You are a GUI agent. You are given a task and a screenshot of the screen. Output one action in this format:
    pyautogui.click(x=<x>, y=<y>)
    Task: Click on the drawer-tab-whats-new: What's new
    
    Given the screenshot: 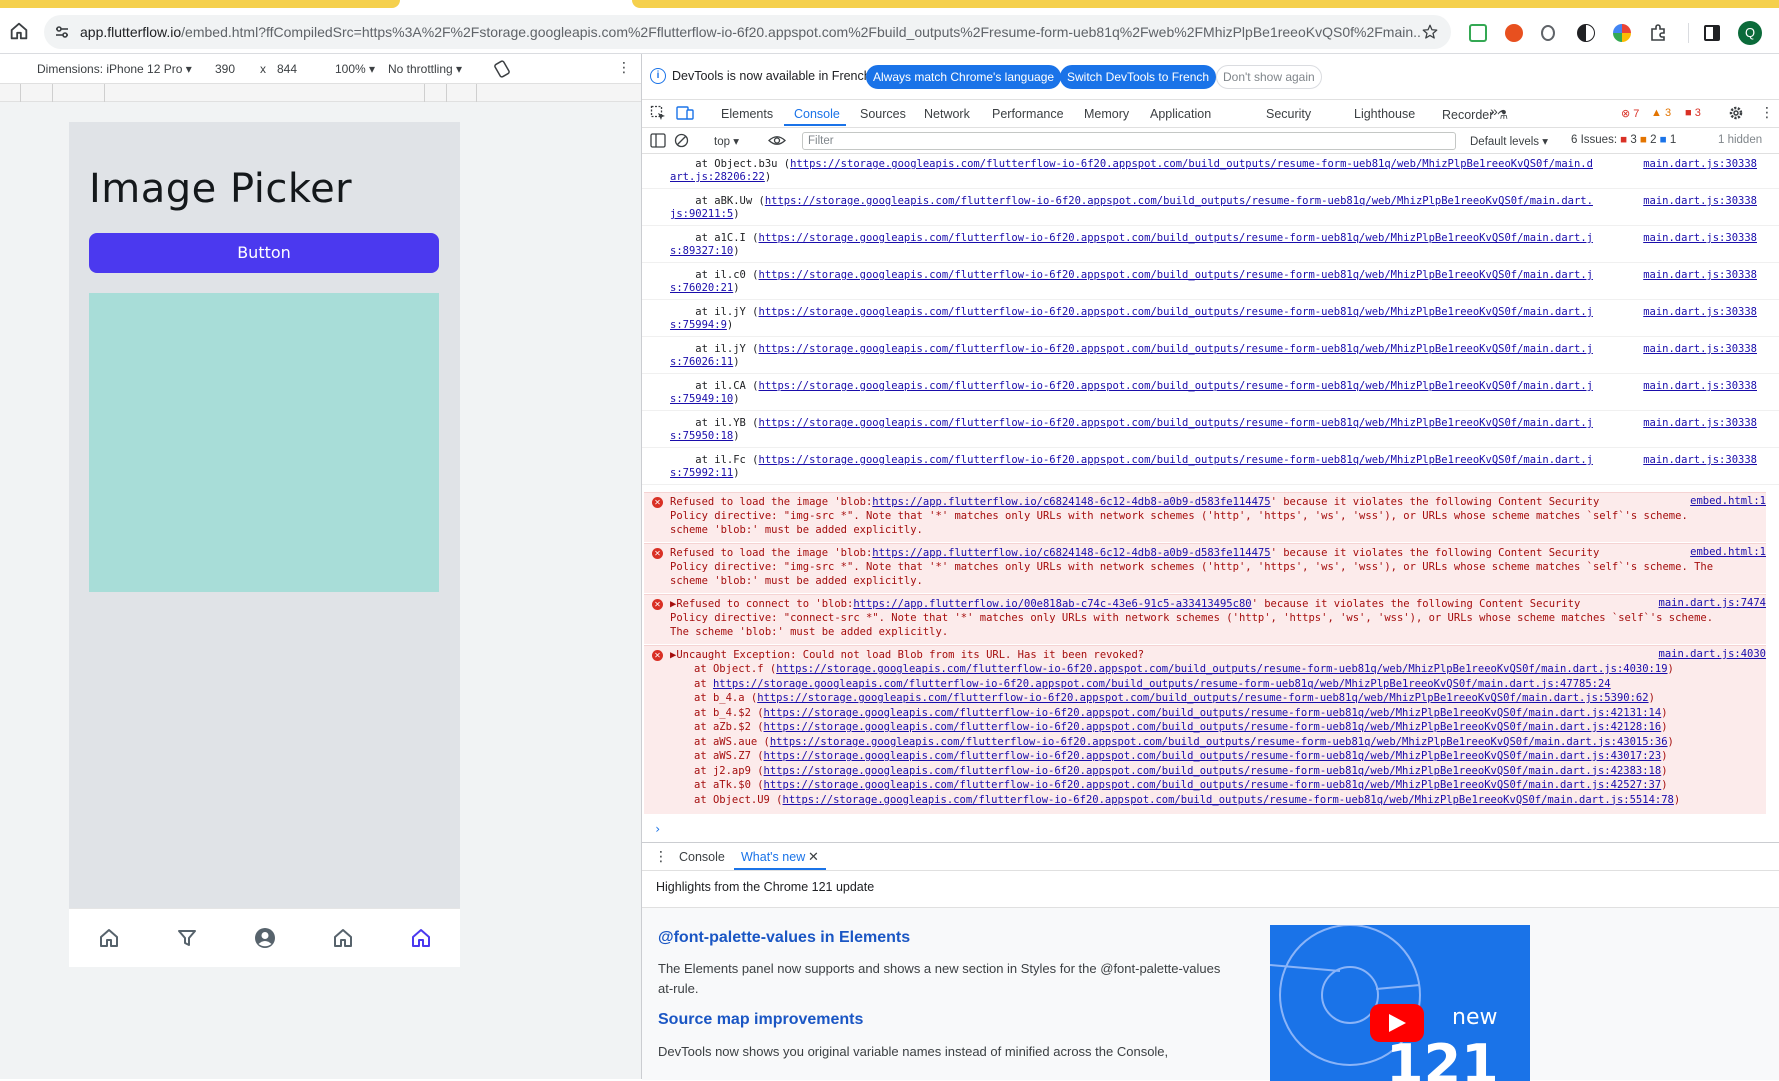 What is the action you would take?
    pyautogui.click(x=773, y=857)
    